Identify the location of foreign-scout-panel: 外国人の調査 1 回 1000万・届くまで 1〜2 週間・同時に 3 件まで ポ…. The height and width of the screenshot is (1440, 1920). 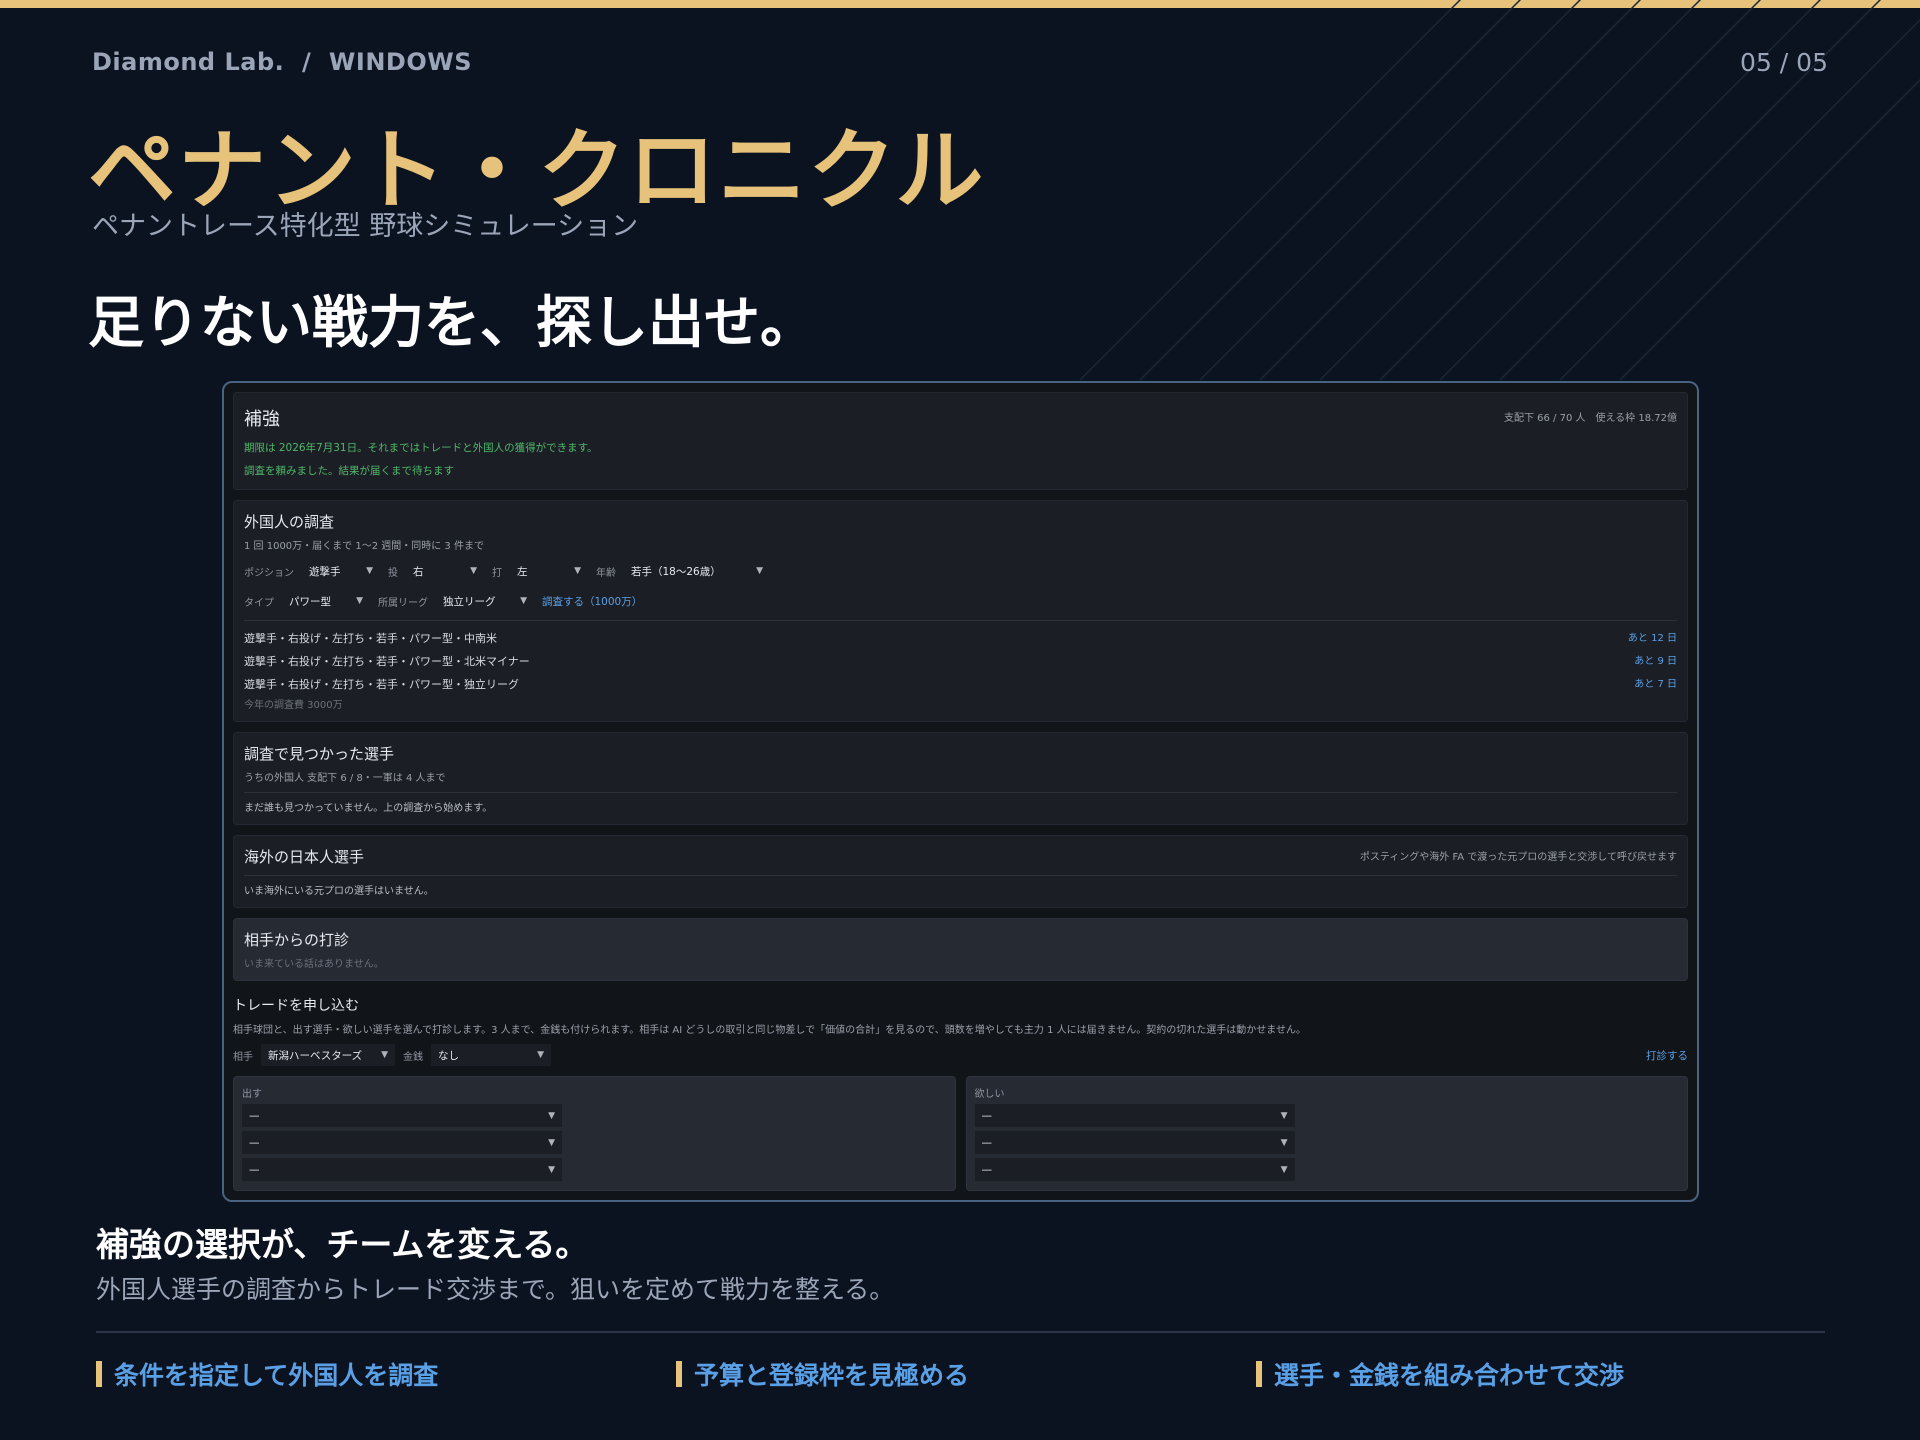
(960, 611).